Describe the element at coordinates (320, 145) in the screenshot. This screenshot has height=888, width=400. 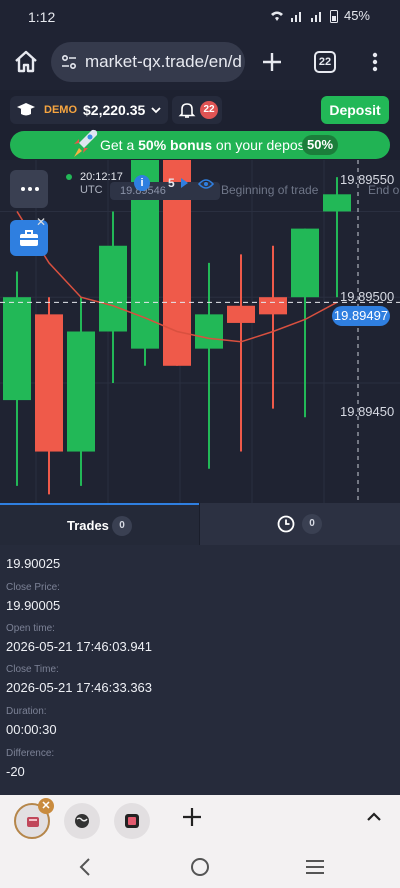
I see `bonus-percent-badge: 50%` at that location.